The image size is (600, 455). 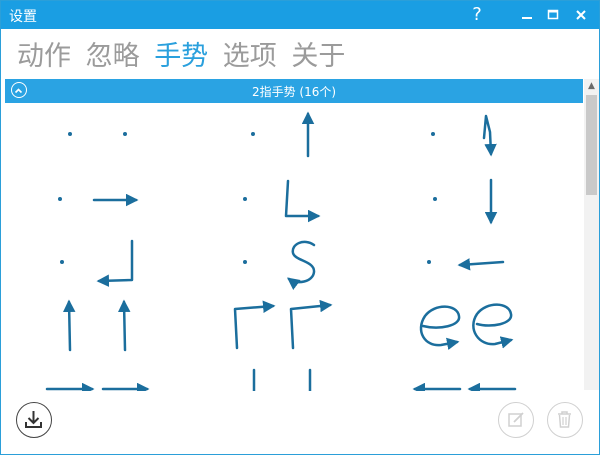 What do you see at coordinates (98, 200) in the screenshot?
I see `gesture-dot-arrow-right` at bounding box center [98, 200].